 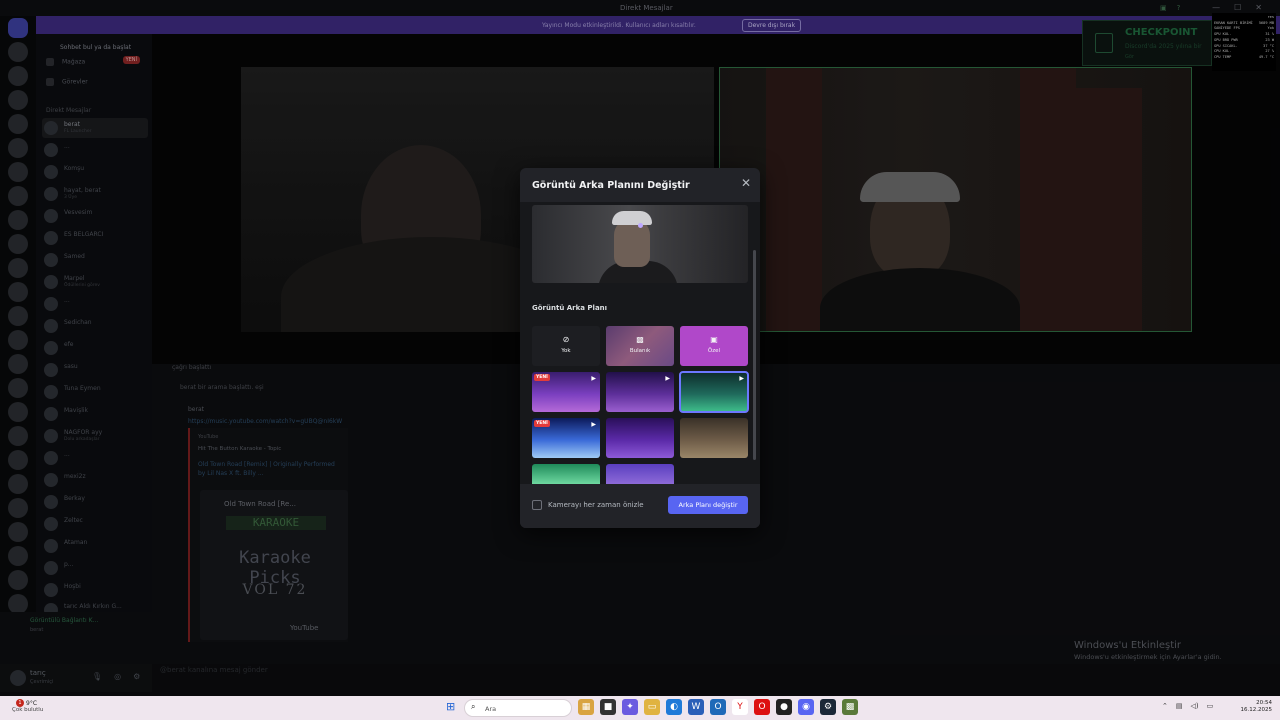 What do you see at coordinates (518, 708) in the screenshot?
I see `taskbar-search: ⌕ Ara` at bounding box center [518, 708].